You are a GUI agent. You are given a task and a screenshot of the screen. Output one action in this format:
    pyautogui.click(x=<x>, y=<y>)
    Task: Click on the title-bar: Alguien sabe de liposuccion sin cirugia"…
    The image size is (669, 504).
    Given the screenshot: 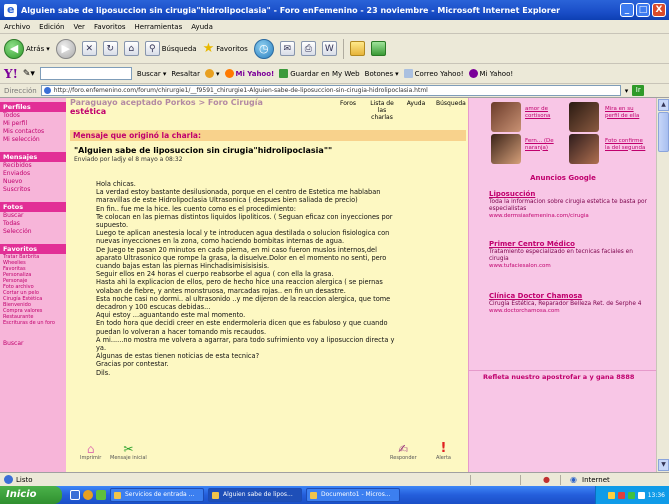 What is the action you would take?
    pyautogui.click(x=334, y=10)
    